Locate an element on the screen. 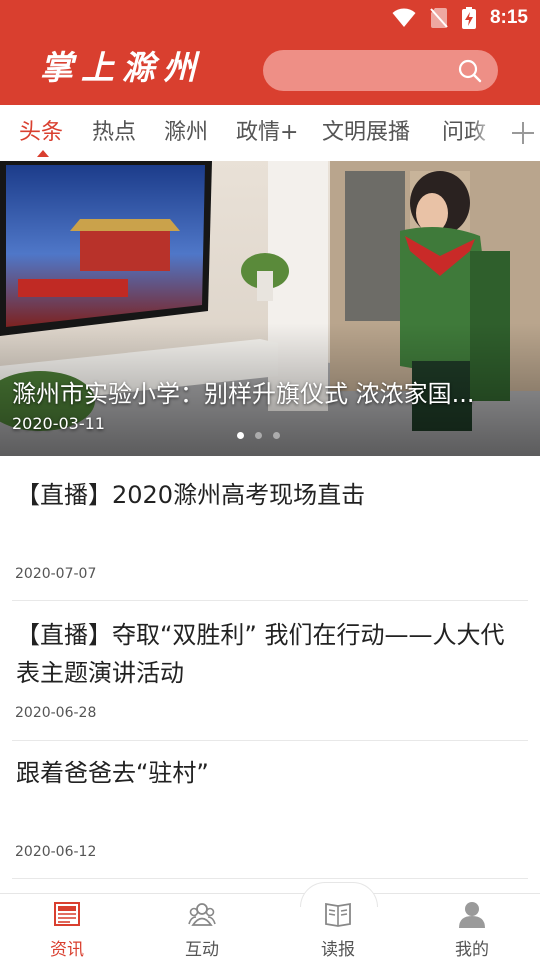  tab-label: 政情+ is located at coordinates (267, 132).